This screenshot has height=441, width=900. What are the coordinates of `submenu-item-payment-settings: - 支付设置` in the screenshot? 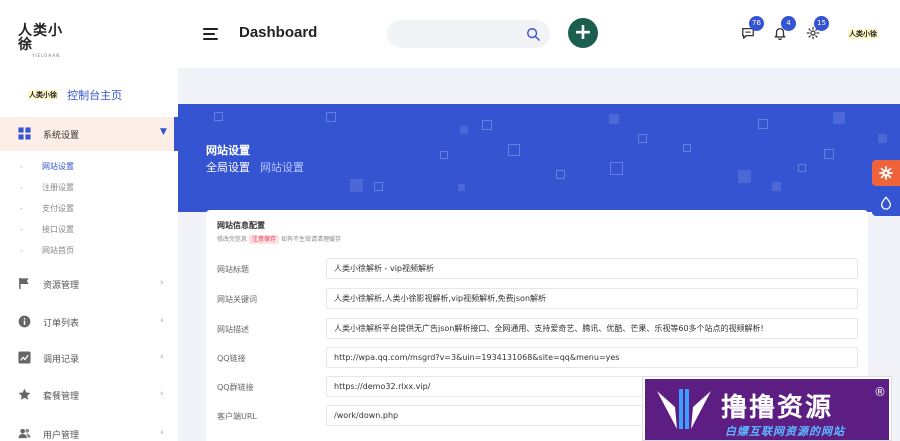 It's located at (47, 210).